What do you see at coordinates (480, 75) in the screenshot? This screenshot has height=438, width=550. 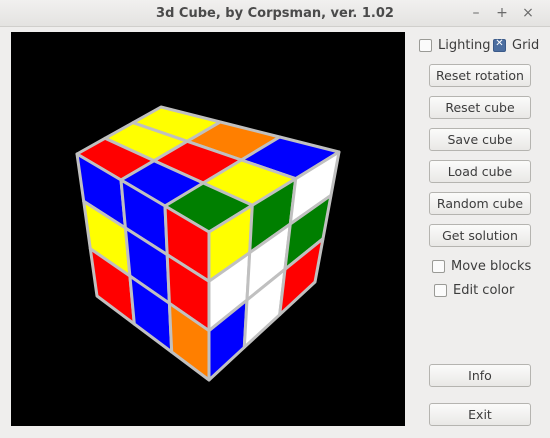 I see `reset-rotation-button: Reset rotation` at bounding box center [480, 75].